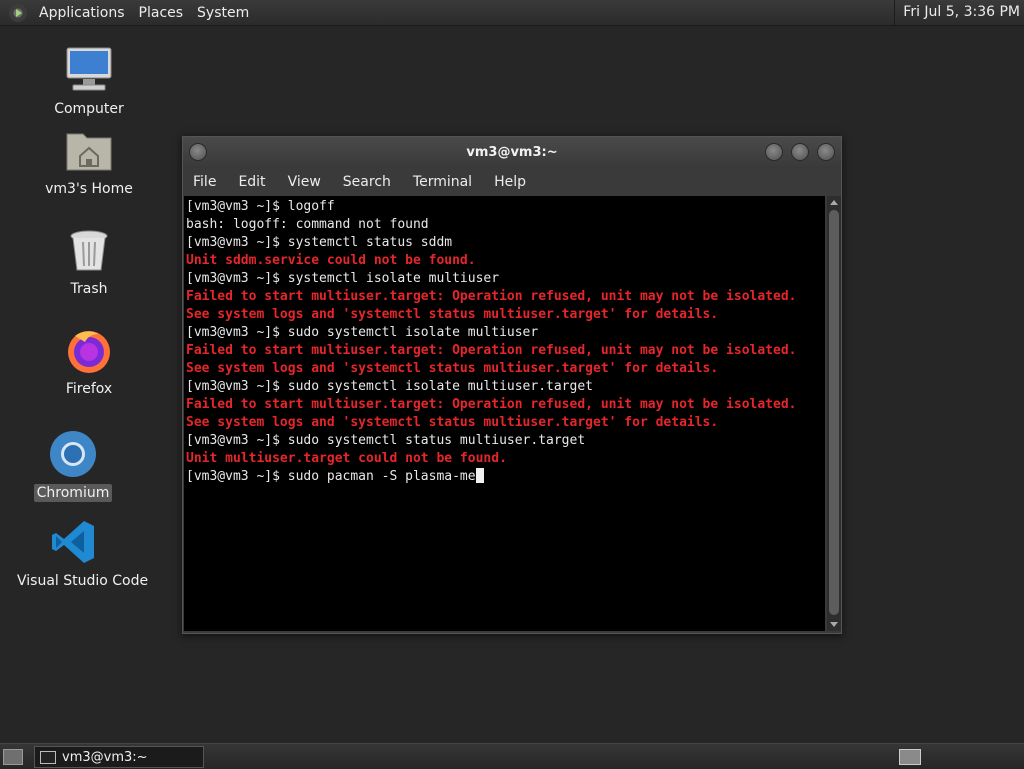  Describe the element at coordinates (343, 278) in the screenshot. I see `terminal-line-text: [vm3@vm3 ~]$ systemctl isolate multiuser` at that location.